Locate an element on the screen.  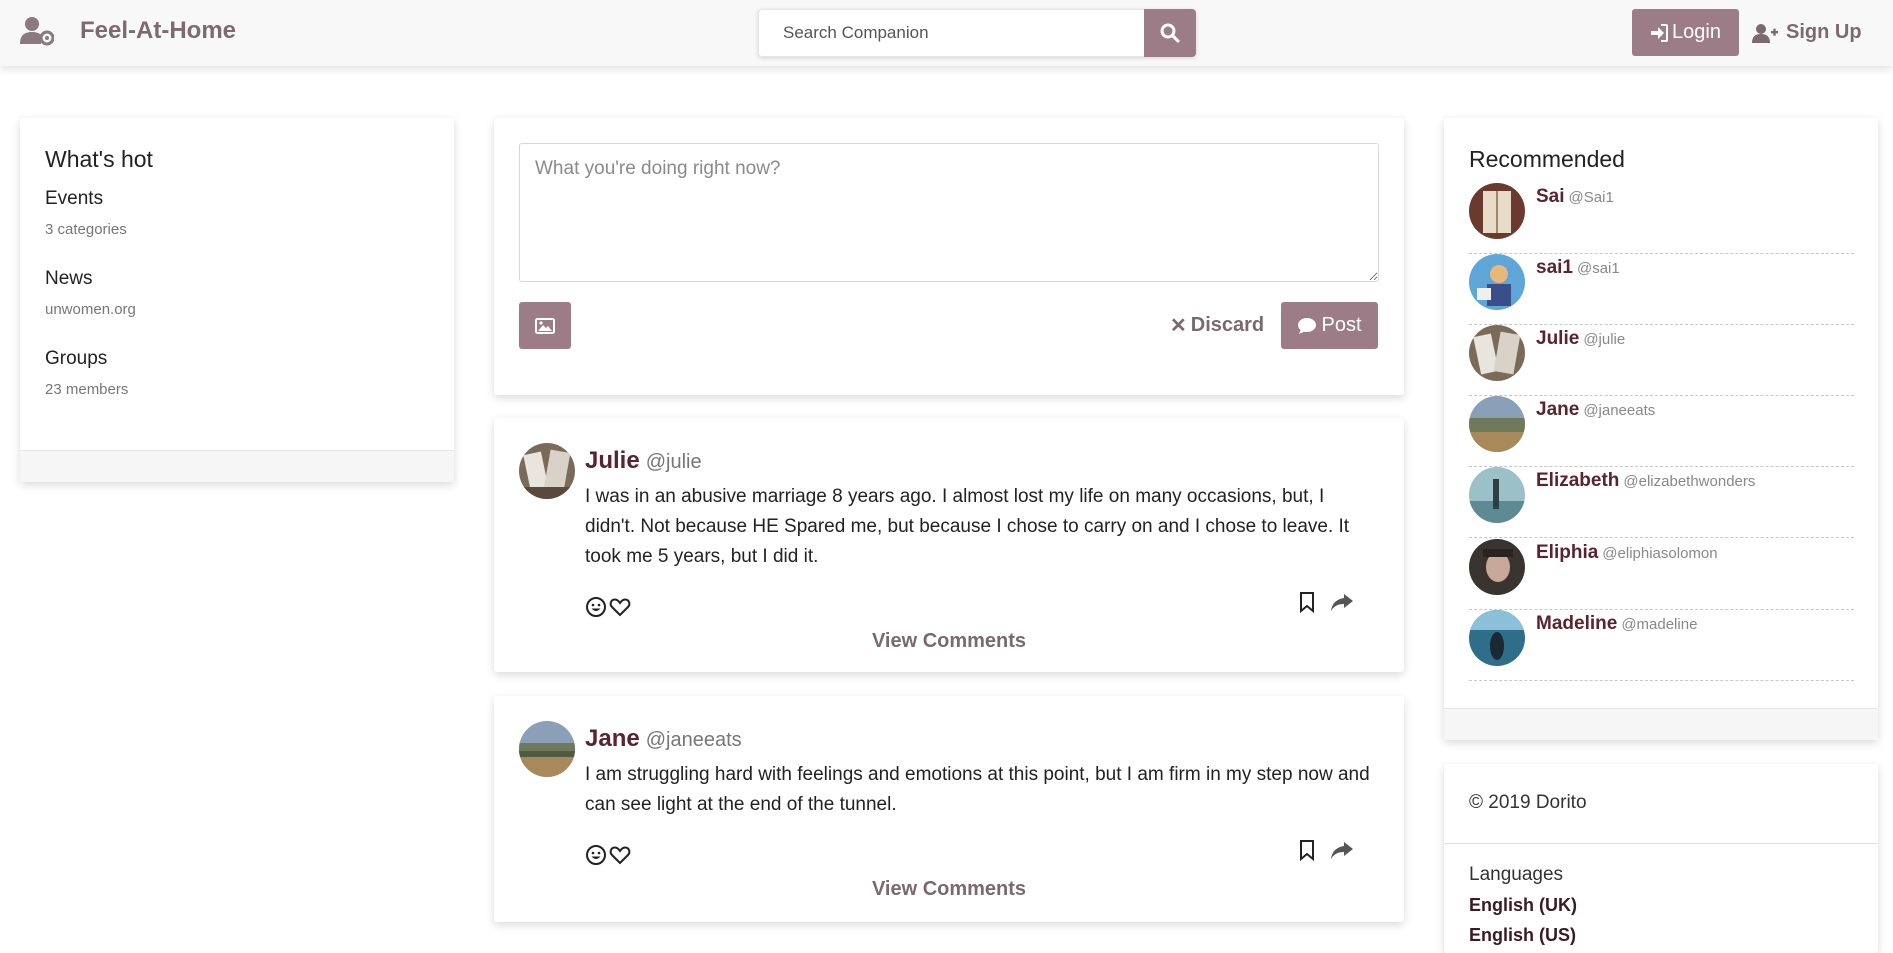
recommended-user-name: Julie @julie is located at coordinates (1580, 339).